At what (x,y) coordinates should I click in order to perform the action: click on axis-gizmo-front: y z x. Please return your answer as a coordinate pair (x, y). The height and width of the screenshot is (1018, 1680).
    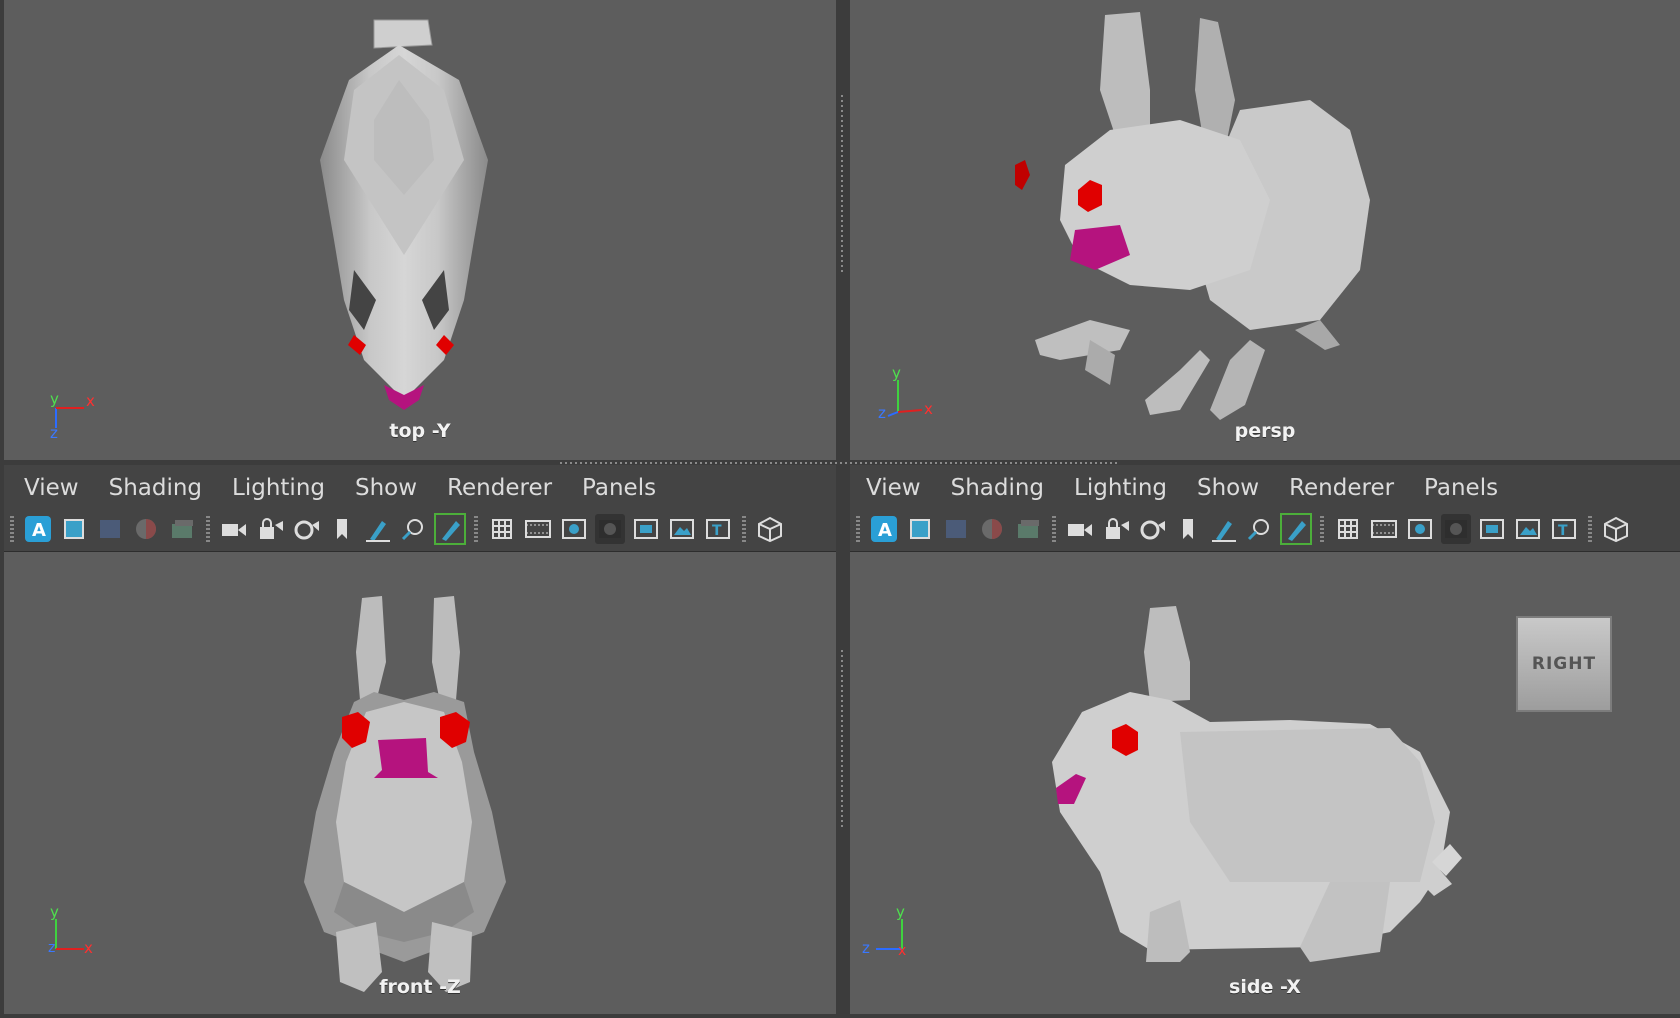
    Looking at the image, I should click on (70, 932).